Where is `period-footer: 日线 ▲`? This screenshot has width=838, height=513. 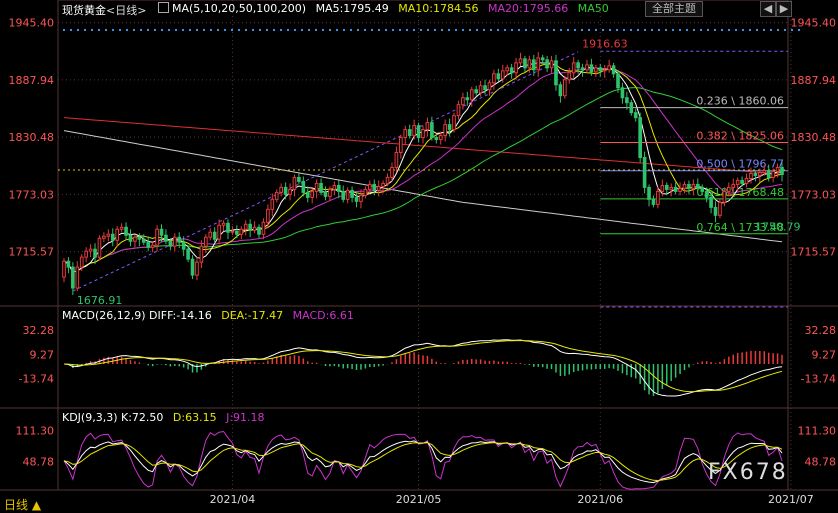
period-footer: 日线 ▲ is located at coordinates (22, 504).